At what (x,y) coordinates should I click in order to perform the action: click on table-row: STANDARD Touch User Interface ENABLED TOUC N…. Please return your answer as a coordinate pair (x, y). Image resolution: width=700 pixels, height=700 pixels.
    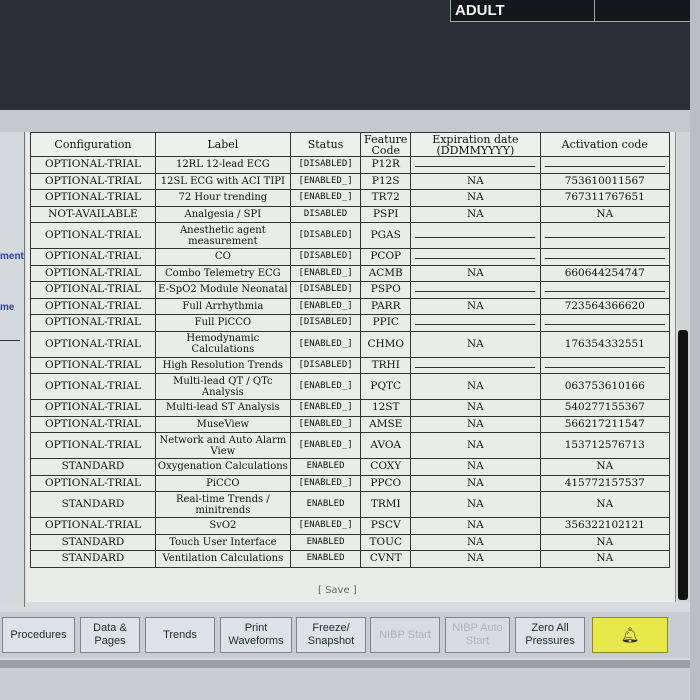
    Looking at the image, I should click on (350, 542).